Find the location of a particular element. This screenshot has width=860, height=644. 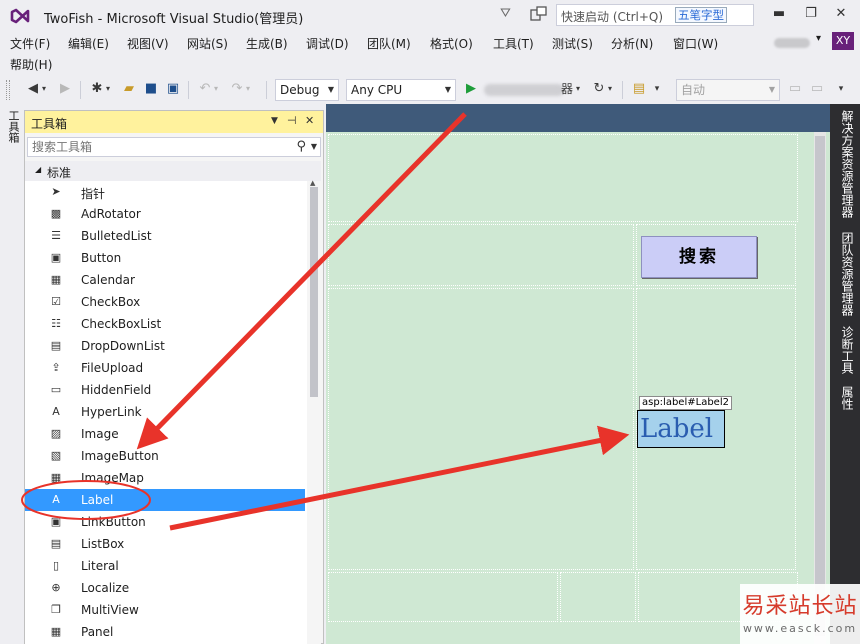

menu-file: 文件(F) is located at coordinates (30, 43).